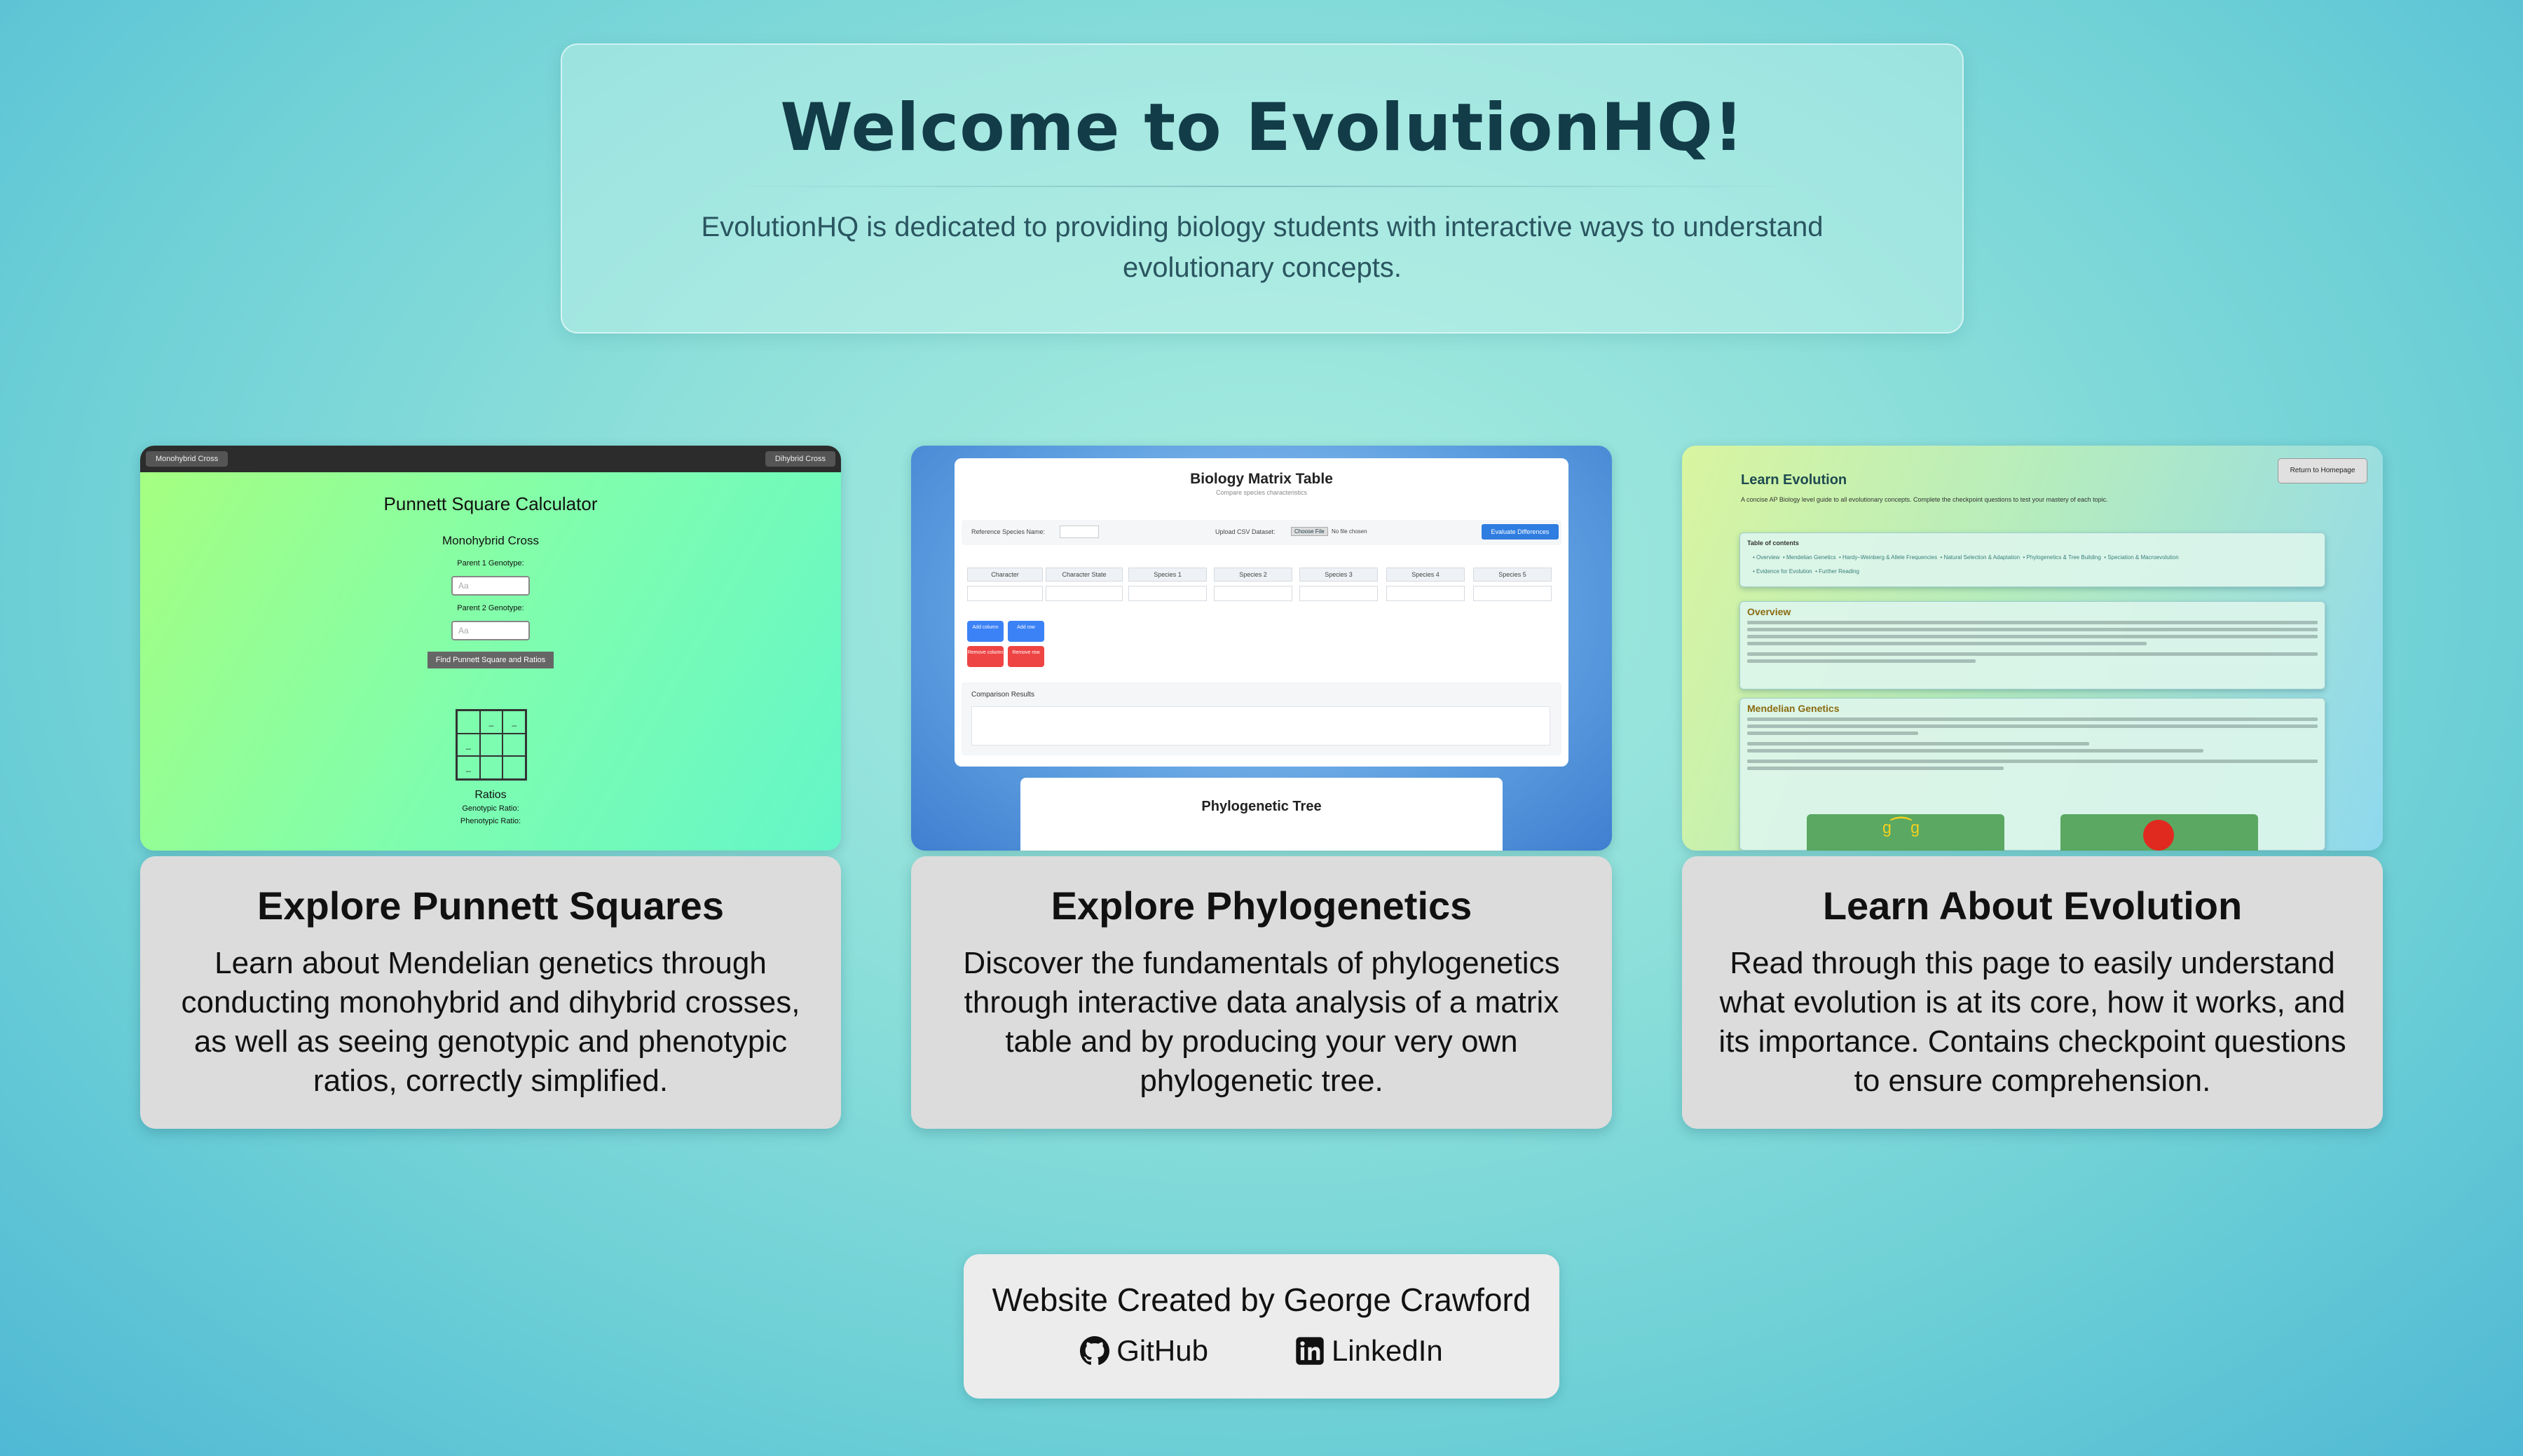  I want to click on preview-punnett-grid: _ _ _ _, so click(491, 745).